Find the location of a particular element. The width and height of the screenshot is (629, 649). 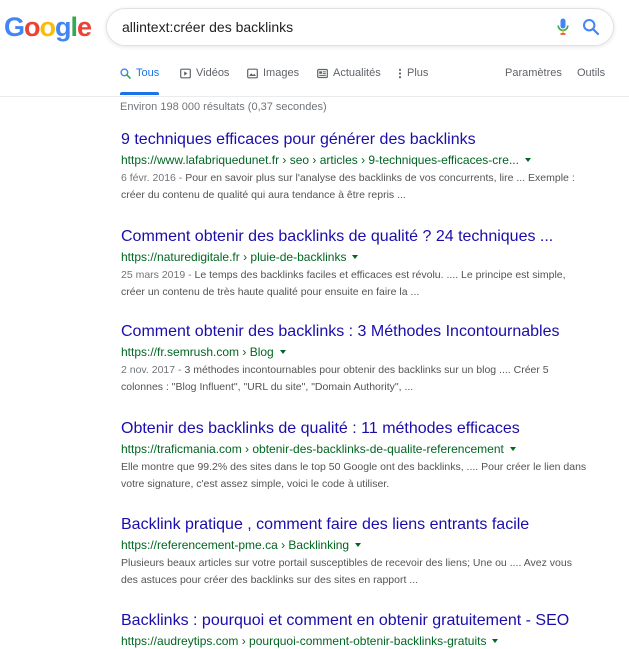

logo-letter-g2: g is located at coordinates (63, 27).